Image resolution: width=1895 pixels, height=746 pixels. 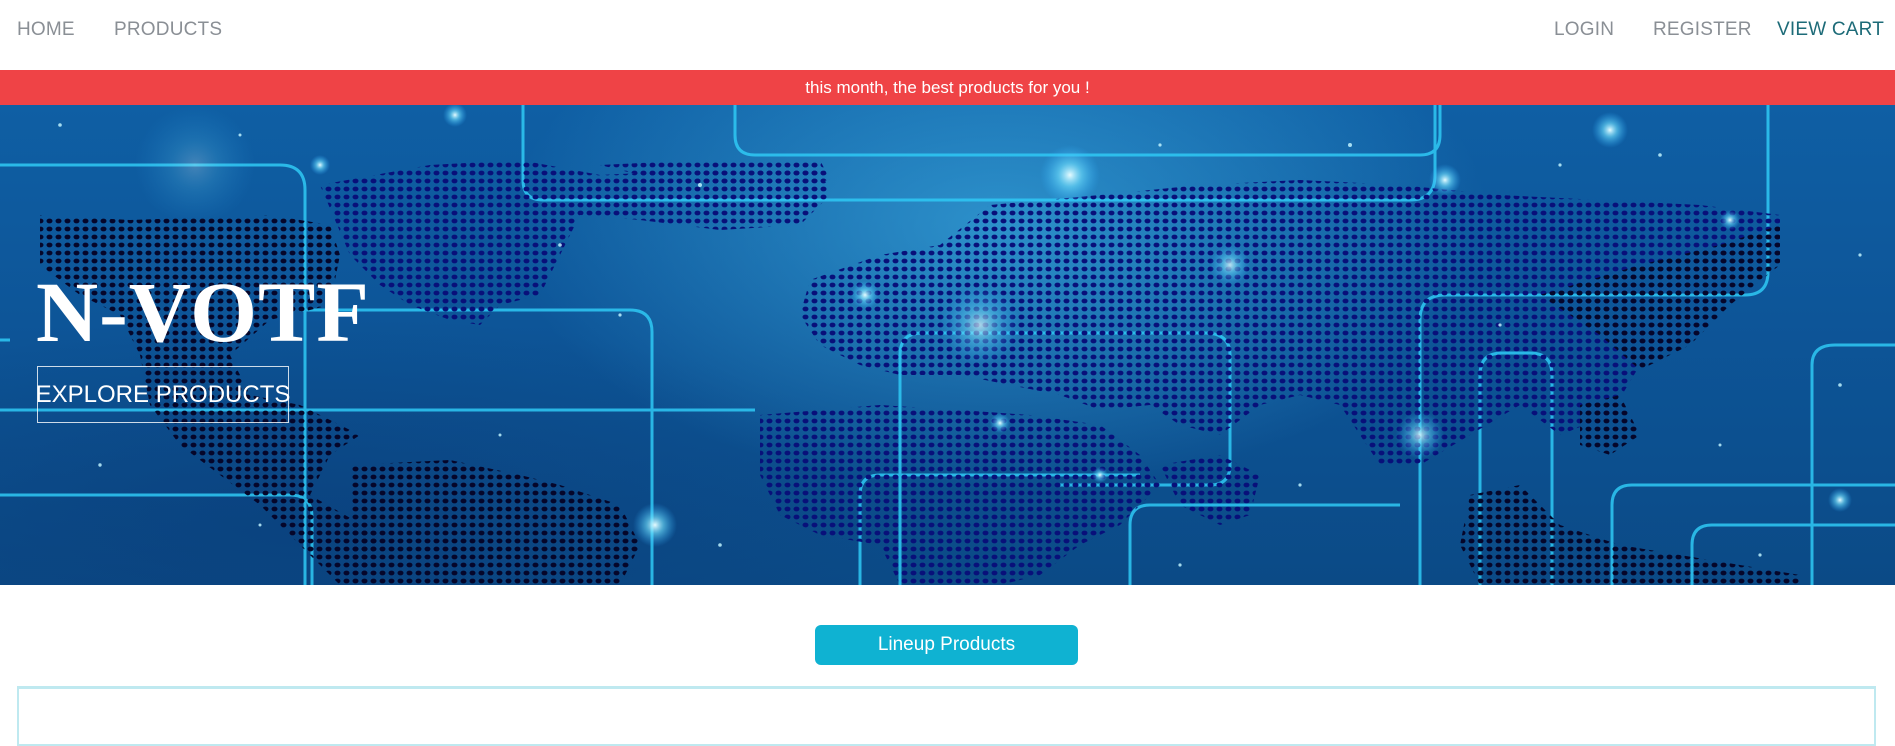 What do you see at coordinates (946, 716) in the screenshot?
I see `product-list-panel` at bounding box center [946, 716].